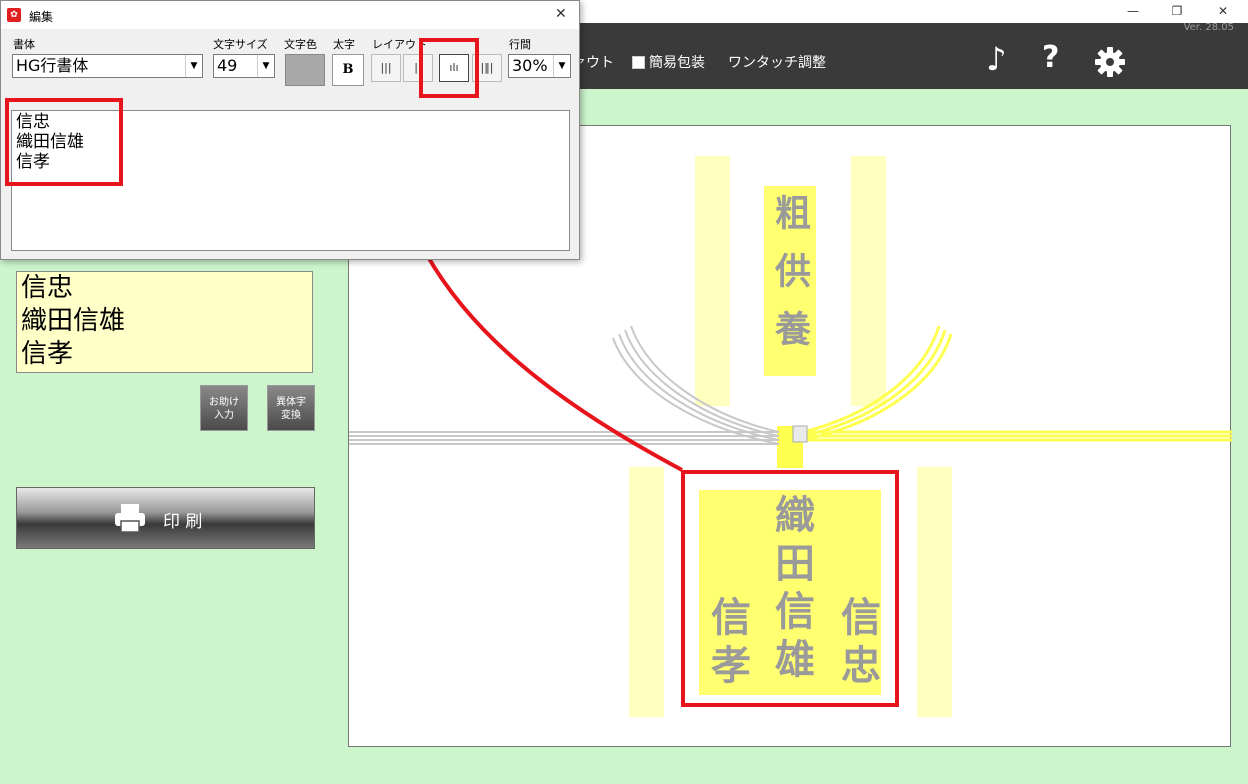  I want to click on bold-label: 太字, so click(344, 44).